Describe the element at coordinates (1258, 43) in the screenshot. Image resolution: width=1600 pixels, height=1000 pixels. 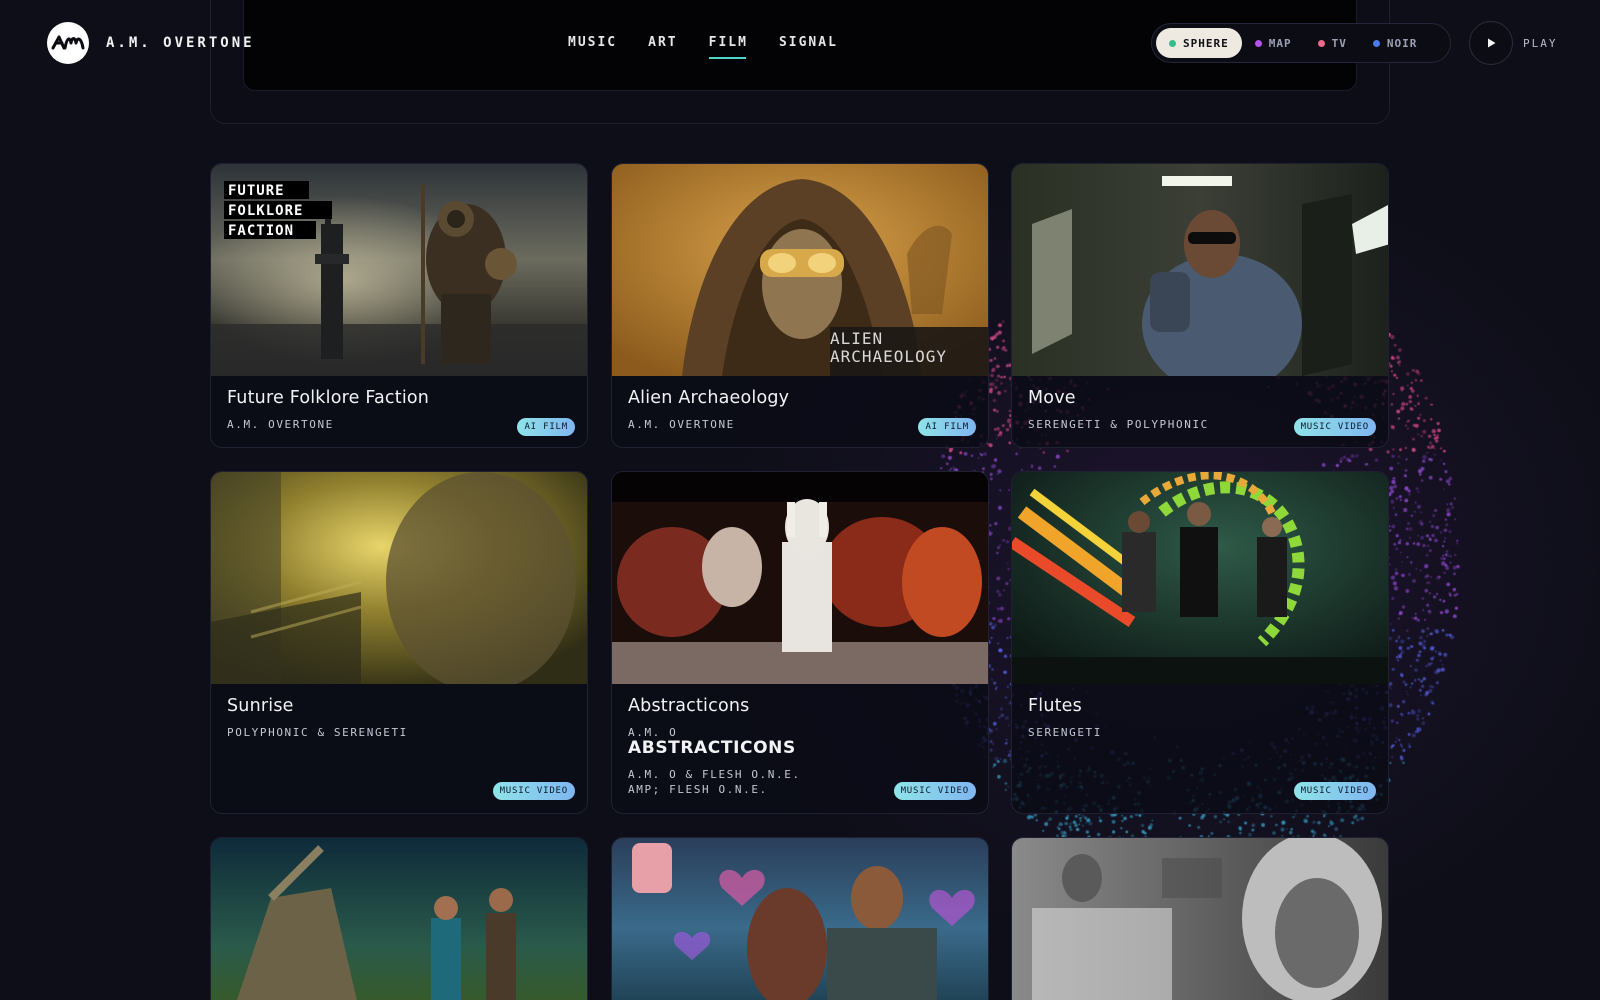
I see `map-dot-icon` at that location.